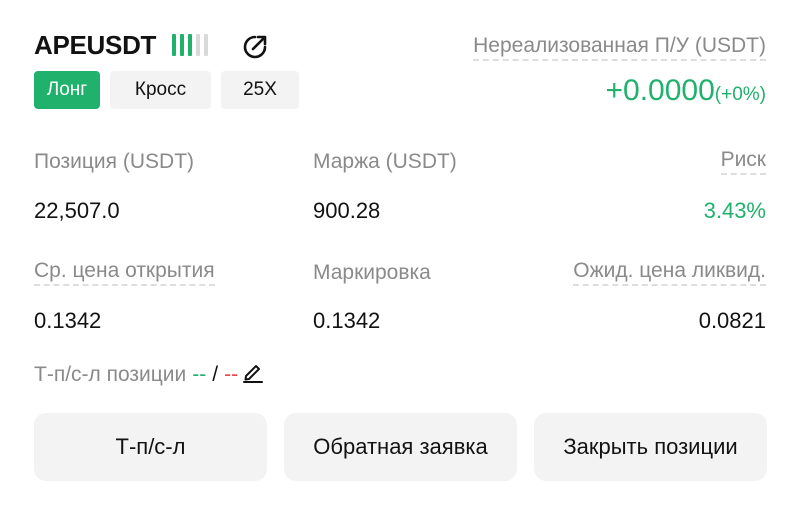 The height and width of the screenshot is (508, 800). I want to click on position-tpsl-row: Т-п/с-л позиции -- / --, so click(149, 375).